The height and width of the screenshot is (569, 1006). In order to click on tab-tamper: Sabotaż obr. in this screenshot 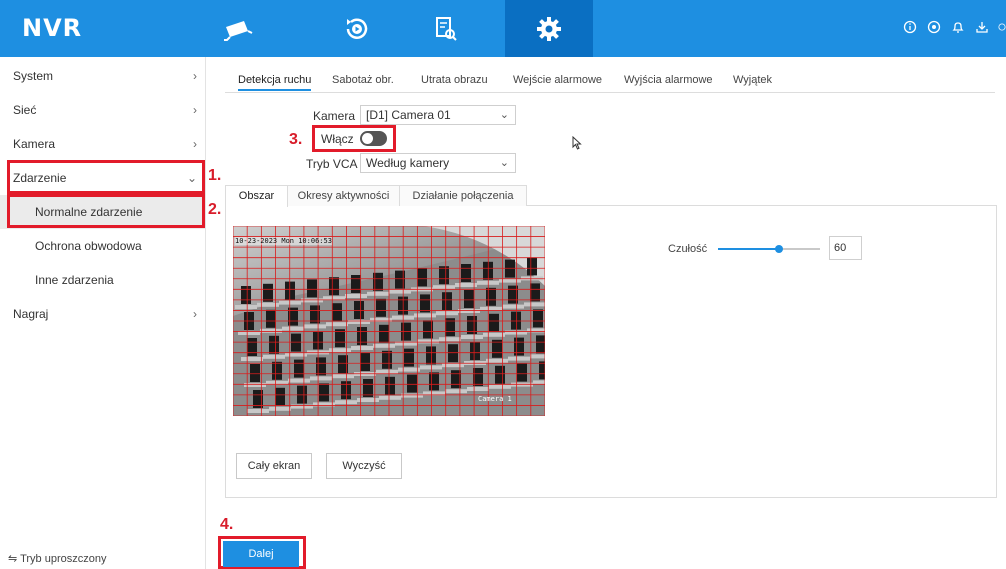, I will do `click(363, 80)`.